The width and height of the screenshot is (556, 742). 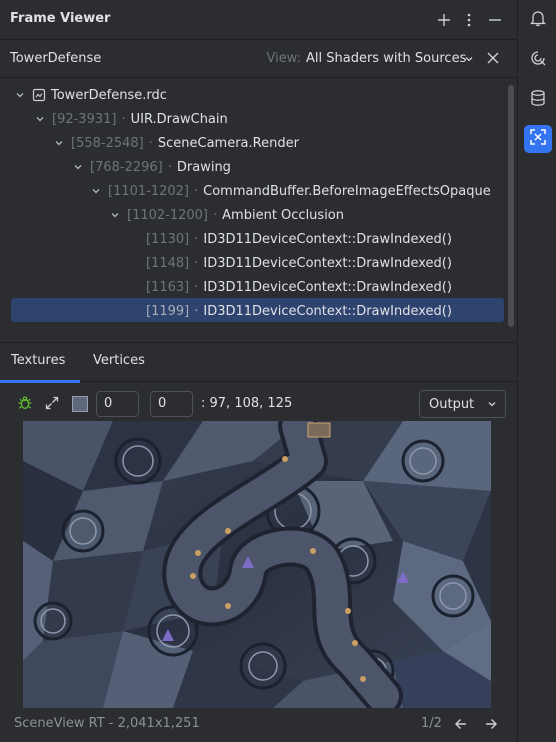 I want to click on tree-item: [92-3931] · UIR.DrawChain, so click(x=130, y=119).